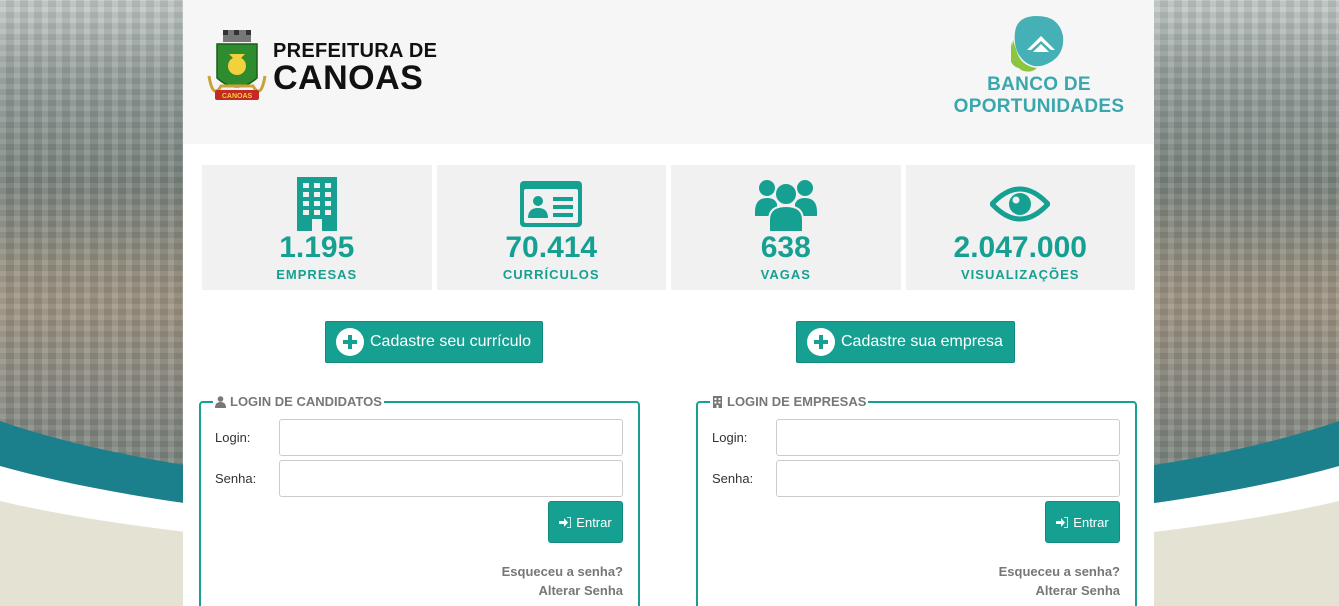 This screenshot has height=606, width=1339. I want to click on crest-banner-text: CANOAS, so click(237, 96).